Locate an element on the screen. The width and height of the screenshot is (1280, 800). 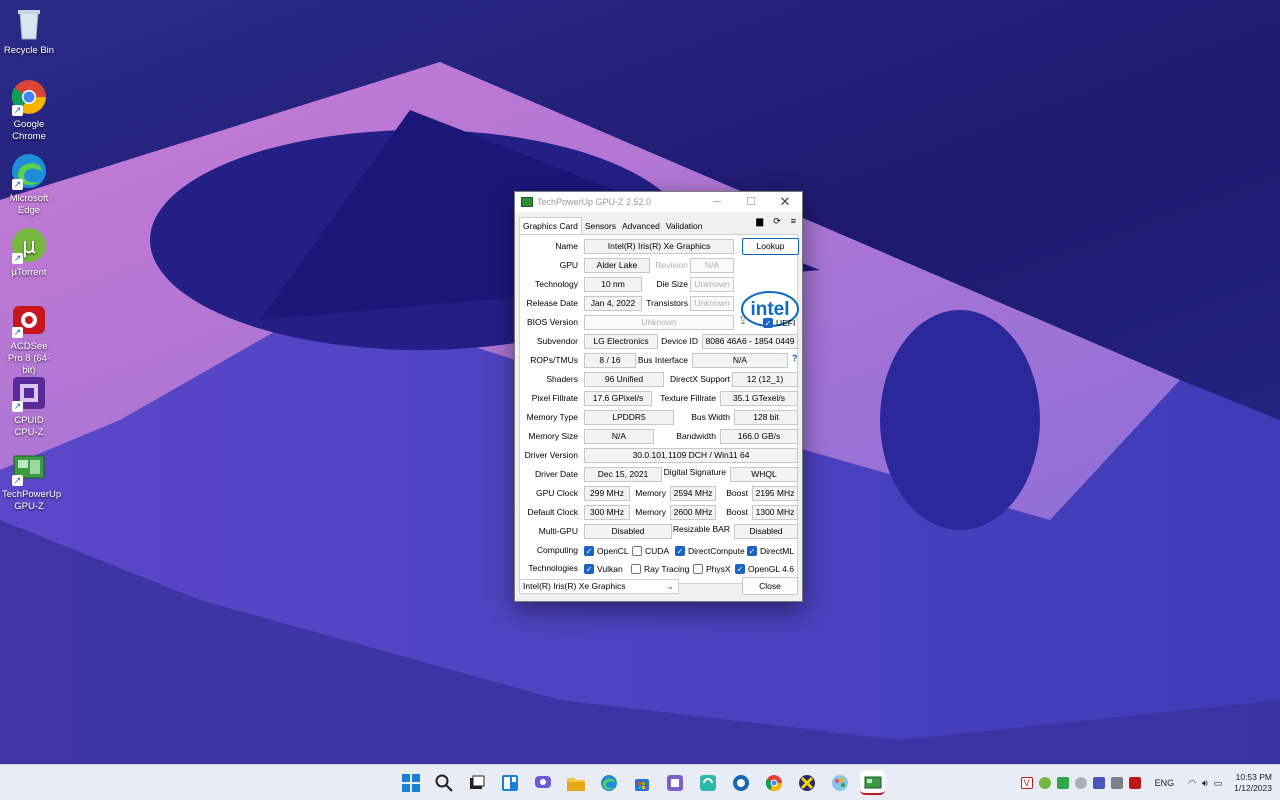
desktop-icon-label: Microsoft Edge is located at coordinates (29, 204).